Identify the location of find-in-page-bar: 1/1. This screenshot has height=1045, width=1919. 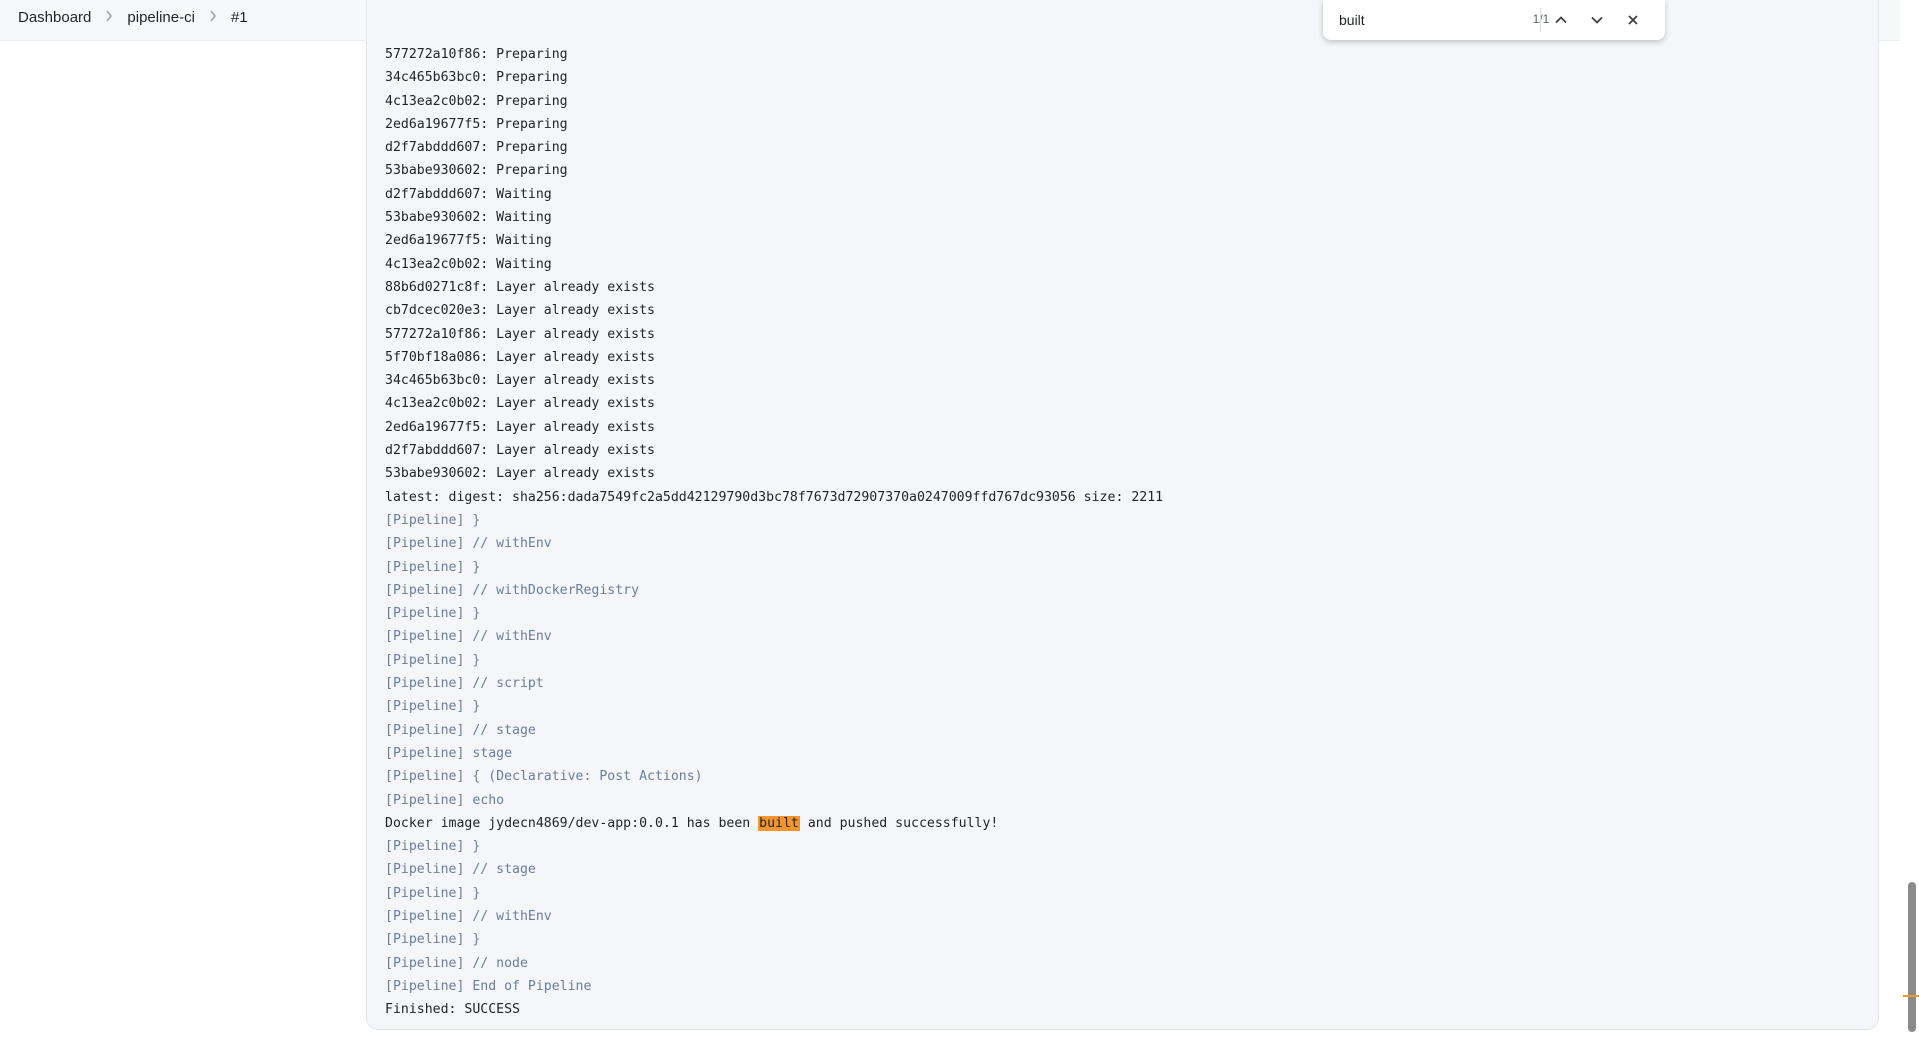
(1494, 20).